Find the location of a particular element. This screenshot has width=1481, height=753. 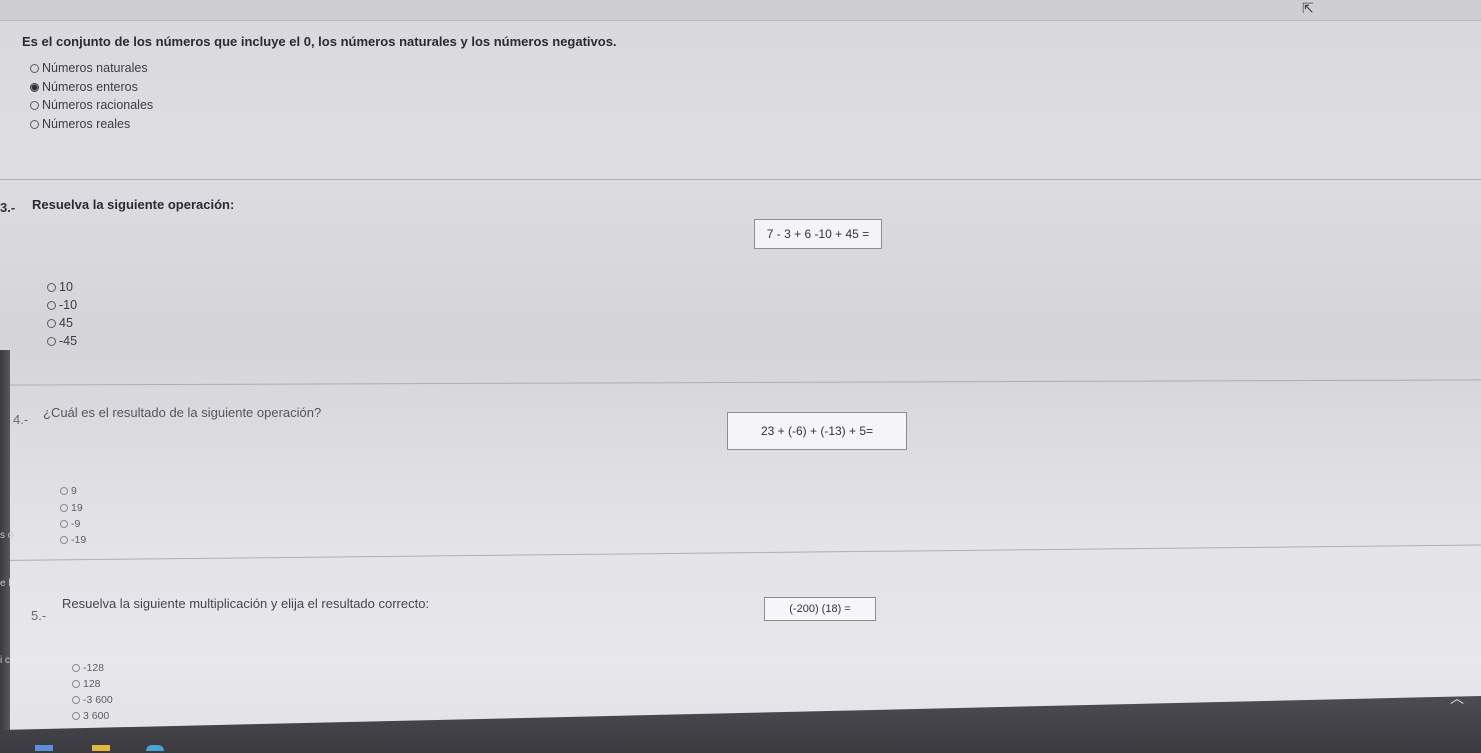

q4-option-1: 9 is located at coordinates (68, 491).